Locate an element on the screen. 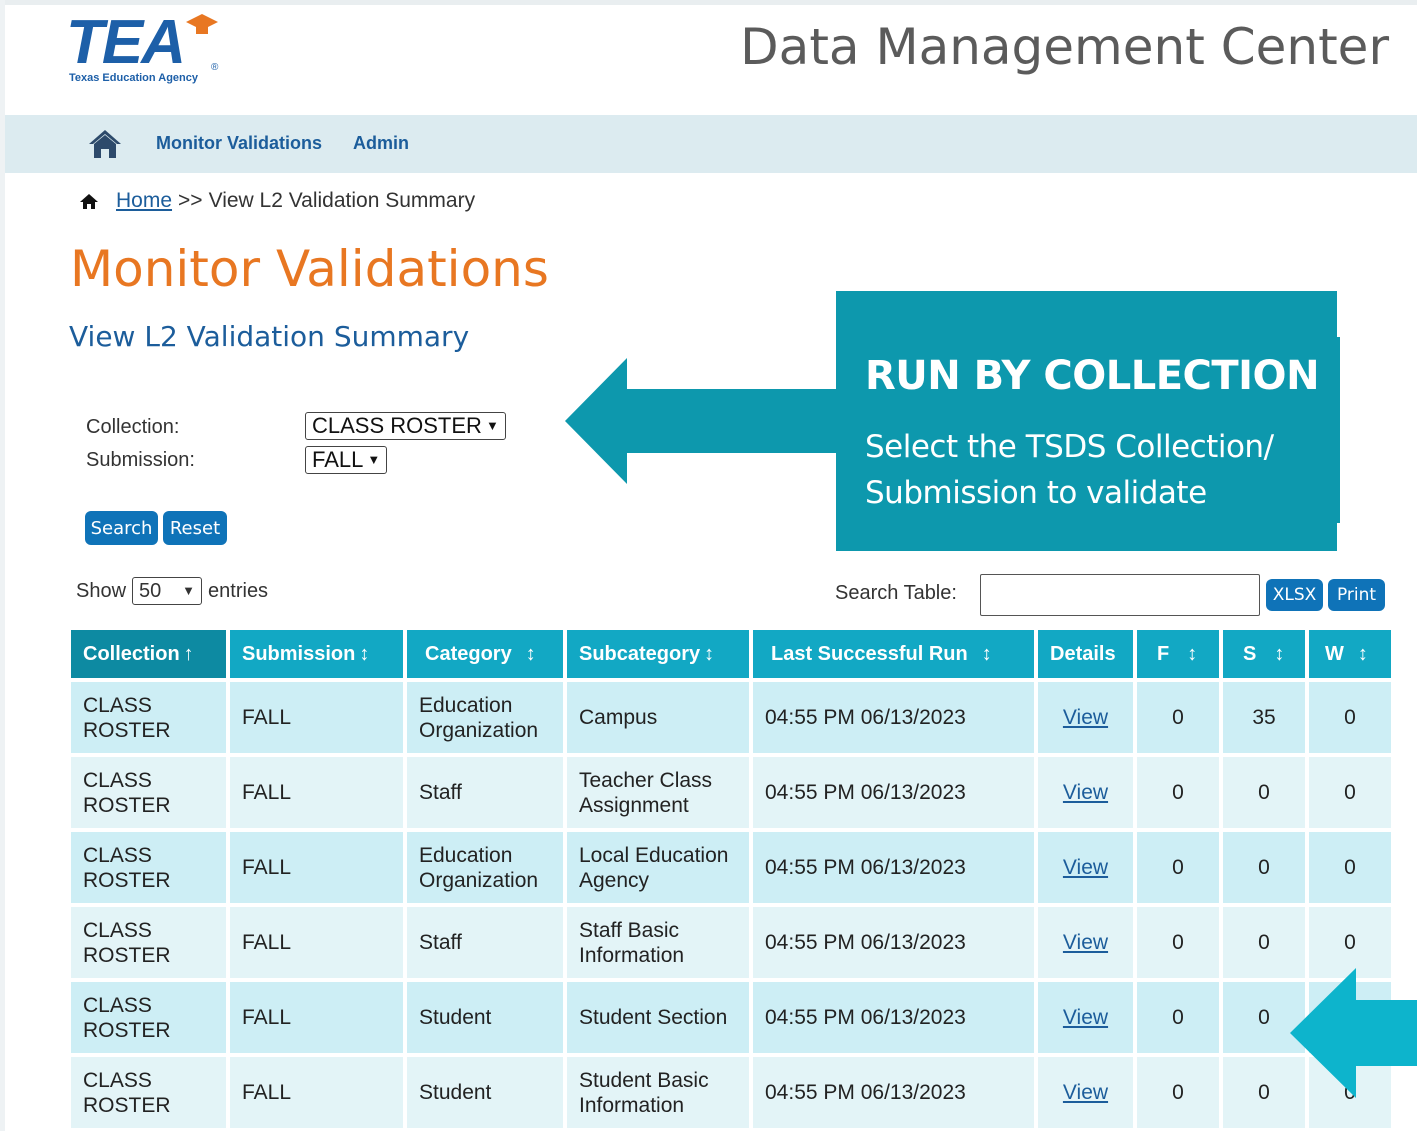 The height and width of the screenshot is (1131, 1417). tea-logo: TEA ® Texas Education Agency is located at coordinates (146, 52).